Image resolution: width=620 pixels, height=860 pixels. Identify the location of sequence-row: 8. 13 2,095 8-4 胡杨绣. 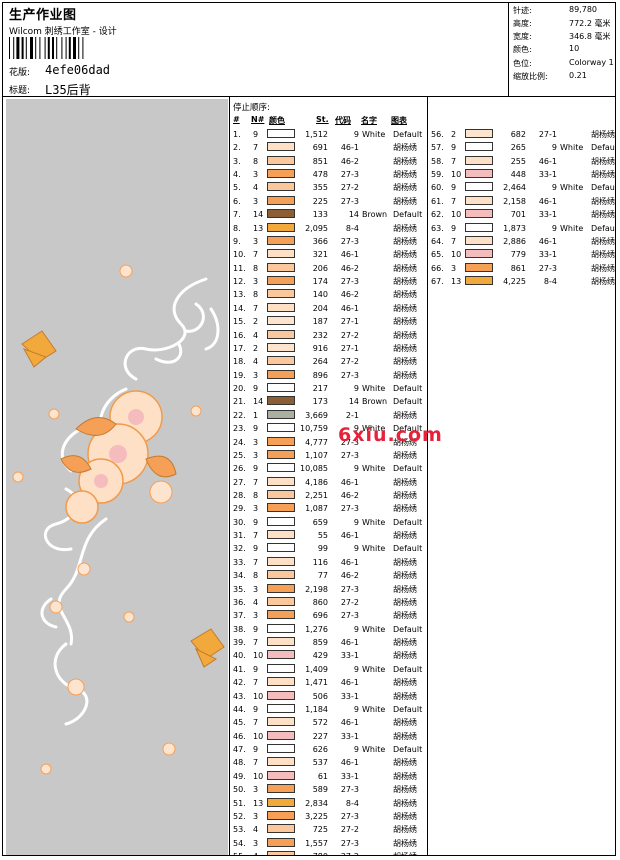
(329, 228).